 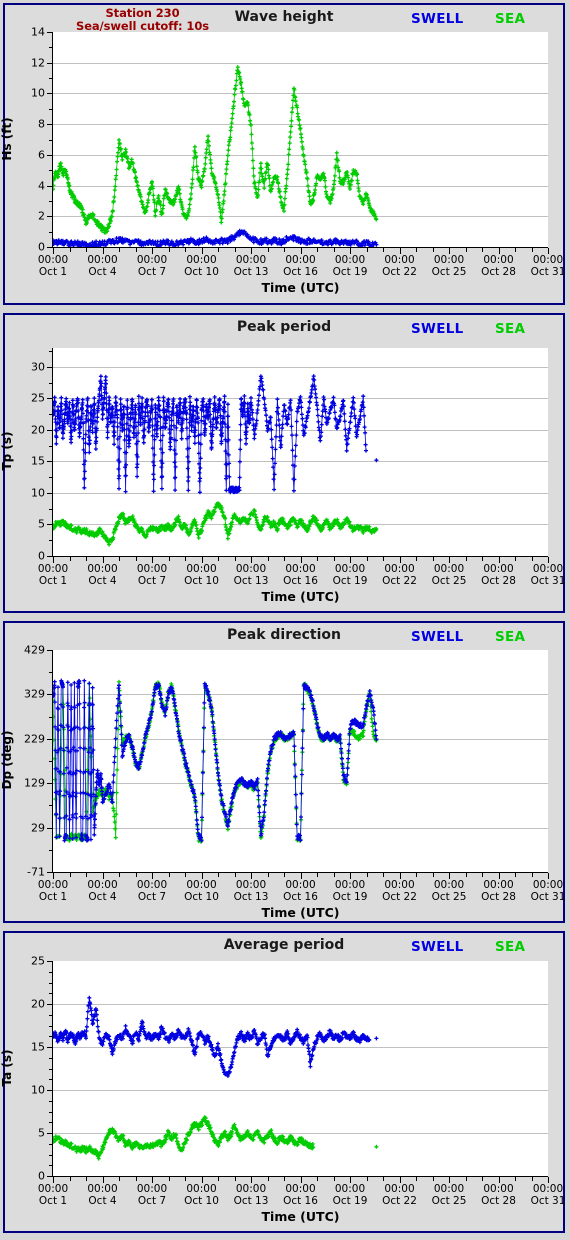 I want to click on x-tick-date: Oct 16, so click(x=300, y=896).